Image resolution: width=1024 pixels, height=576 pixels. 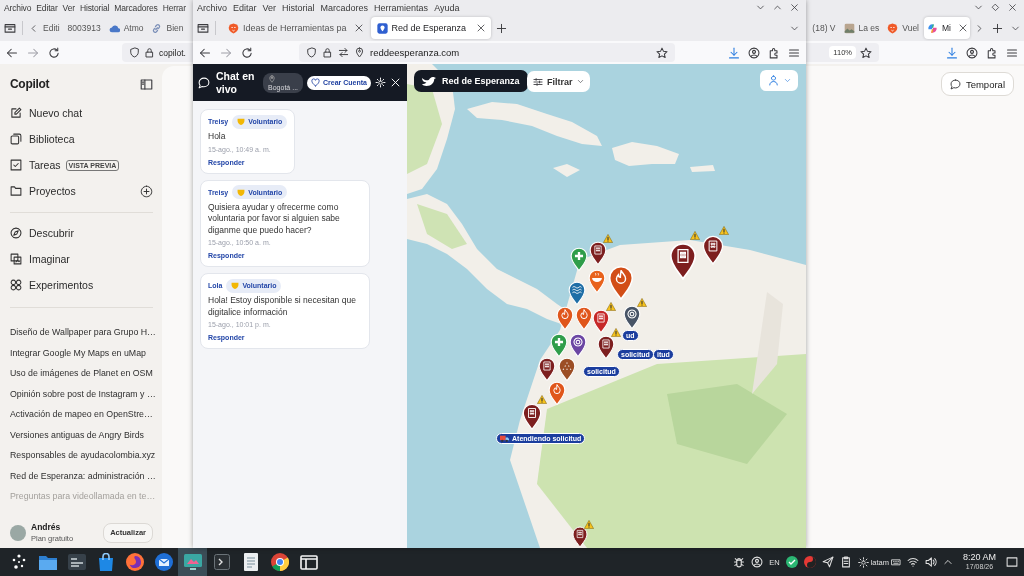 What do you see at coordinates (146, 191) in the screenshot?
I see `add-icon` at bounding box center [146, 191].